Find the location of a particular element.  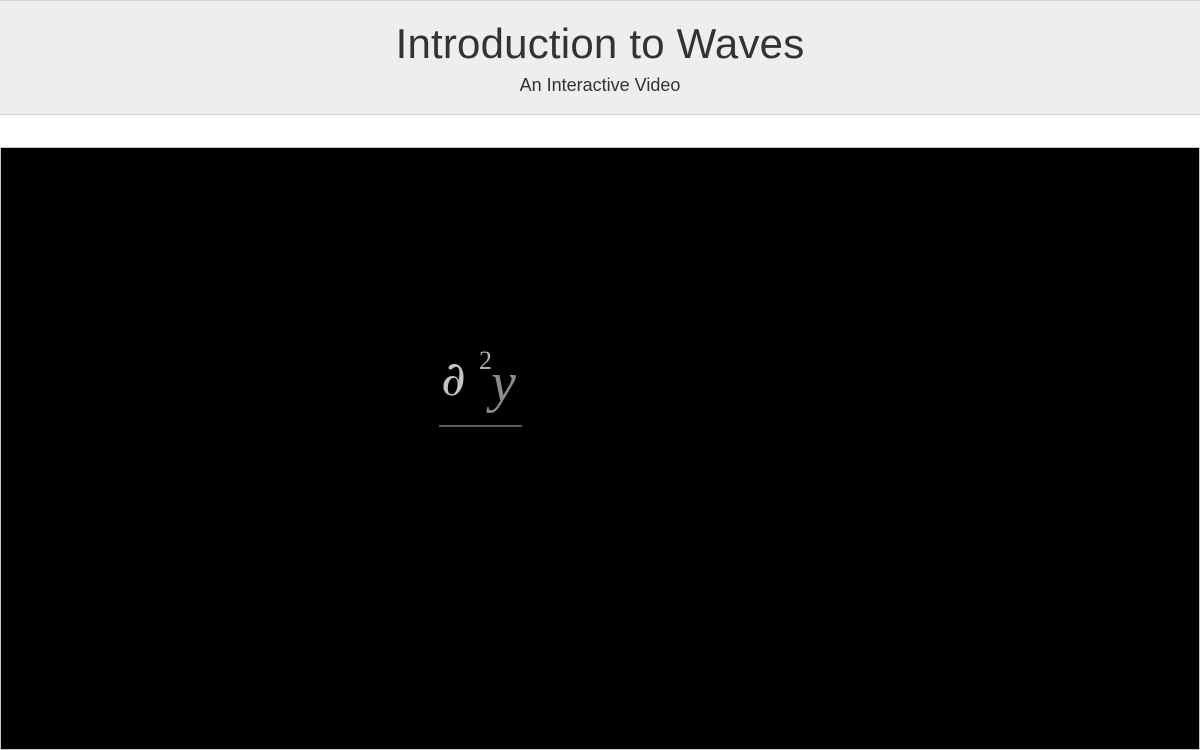

fraction-bar is located at coordinates (480, 426).